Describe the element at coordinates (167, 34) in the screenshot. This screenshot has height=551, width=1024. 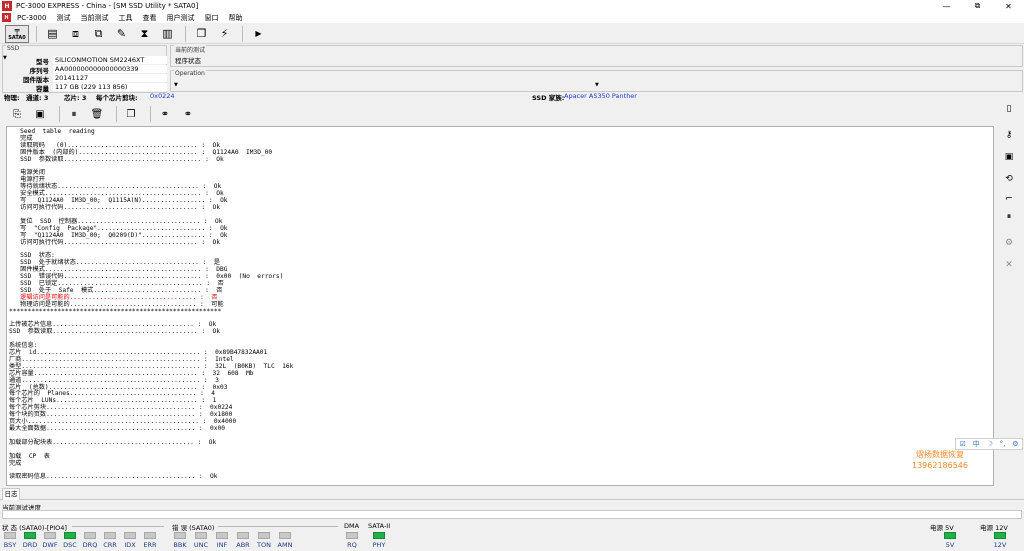
I see `document-button: ▥` at that location.